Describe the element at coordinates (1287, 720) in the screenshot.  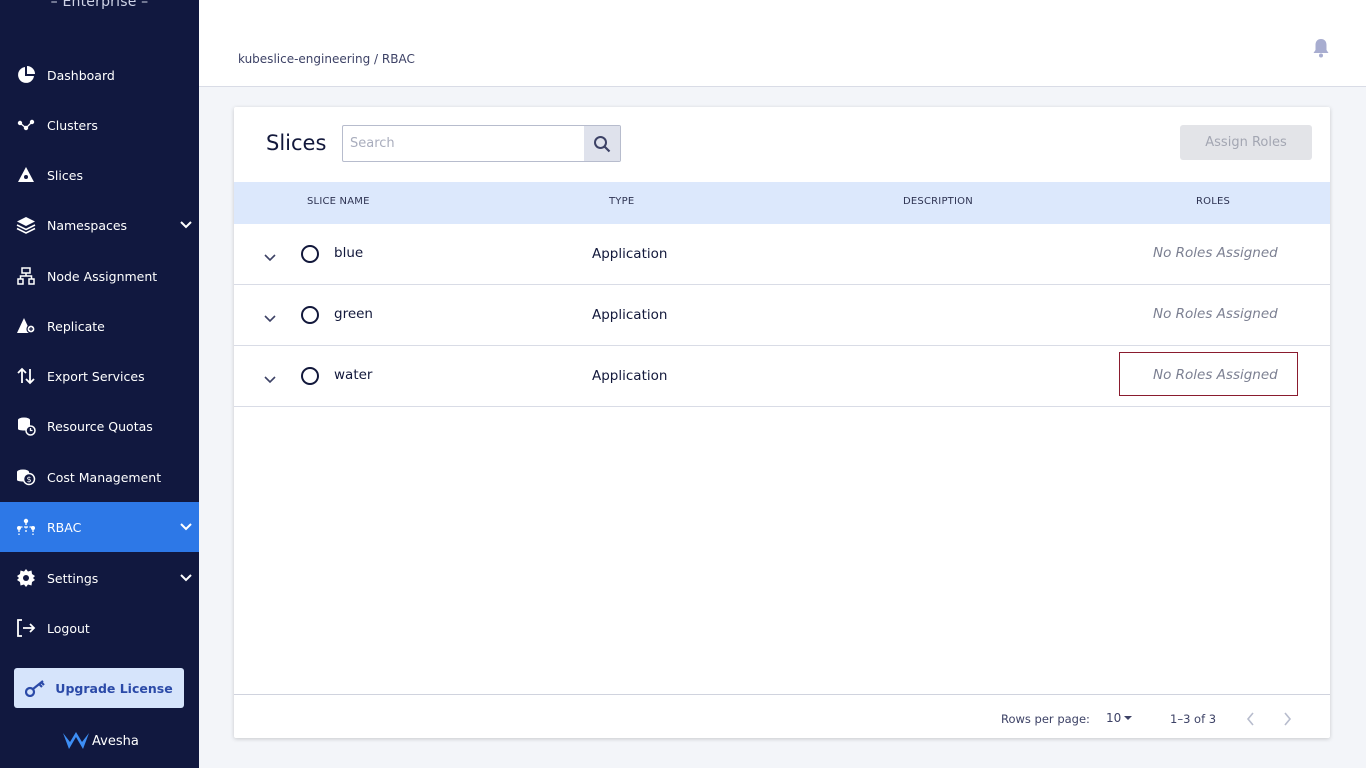
I see `chevron-right-icon` at that location.